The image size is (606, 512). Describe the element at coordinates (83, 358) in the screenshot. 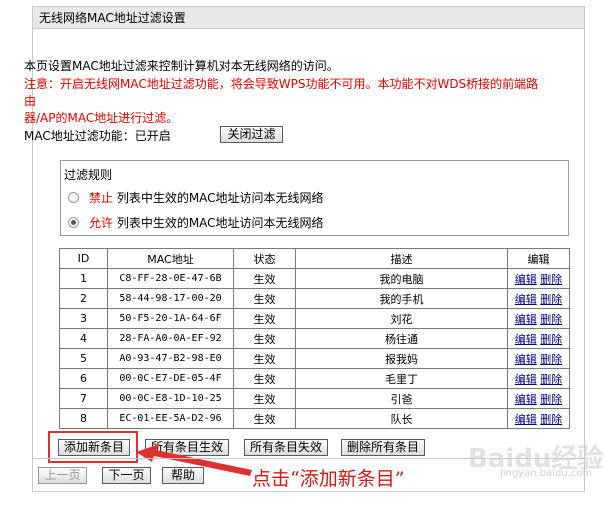

I see `row-id: 5` at that location.